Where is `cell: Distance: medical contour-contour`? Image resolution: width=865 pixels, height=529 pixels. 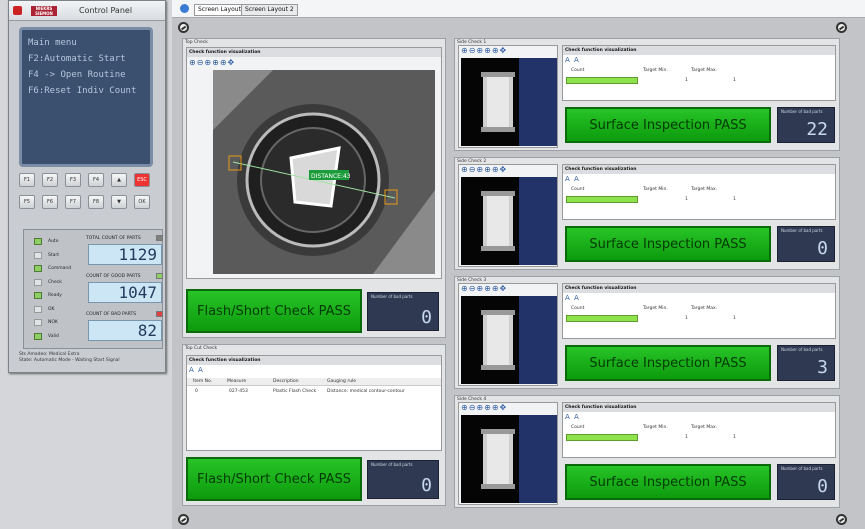 cell: Distance: medical contour-contour is located at coordinates (366, 391).